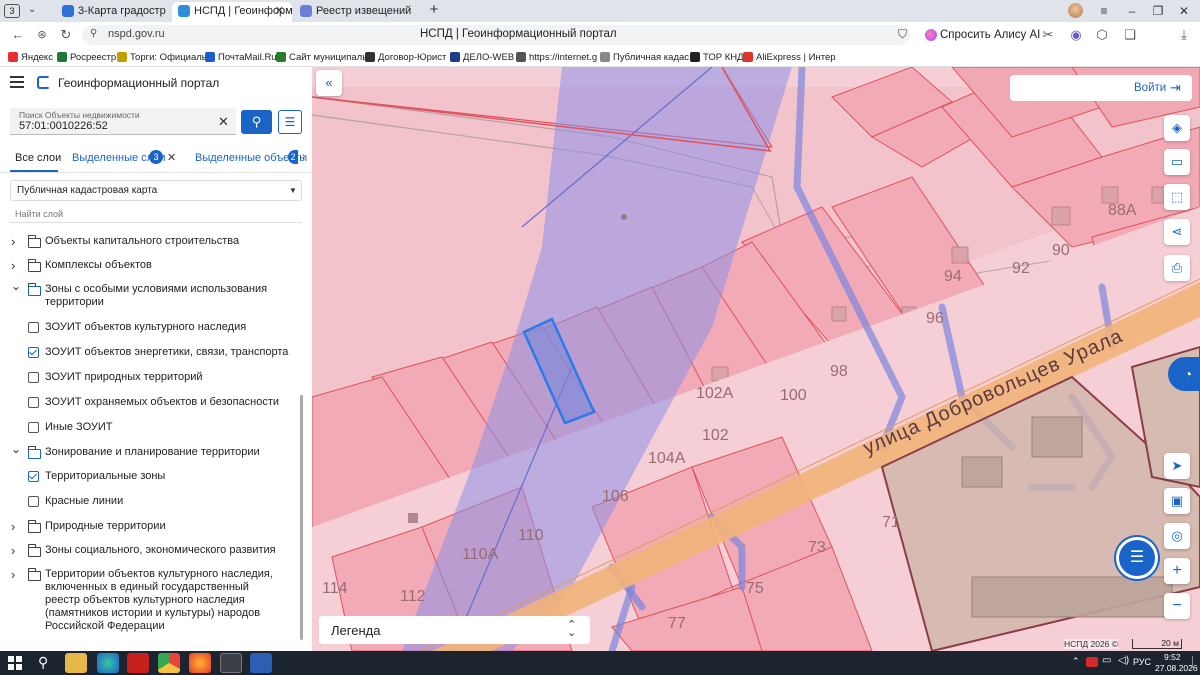 Image resolution: width=1200 pixels, height=675 pixels. What do you see at coordinates (335, 588) in the screenshot?
I see `house-number-label: 114` at bounding box center [335, 588].